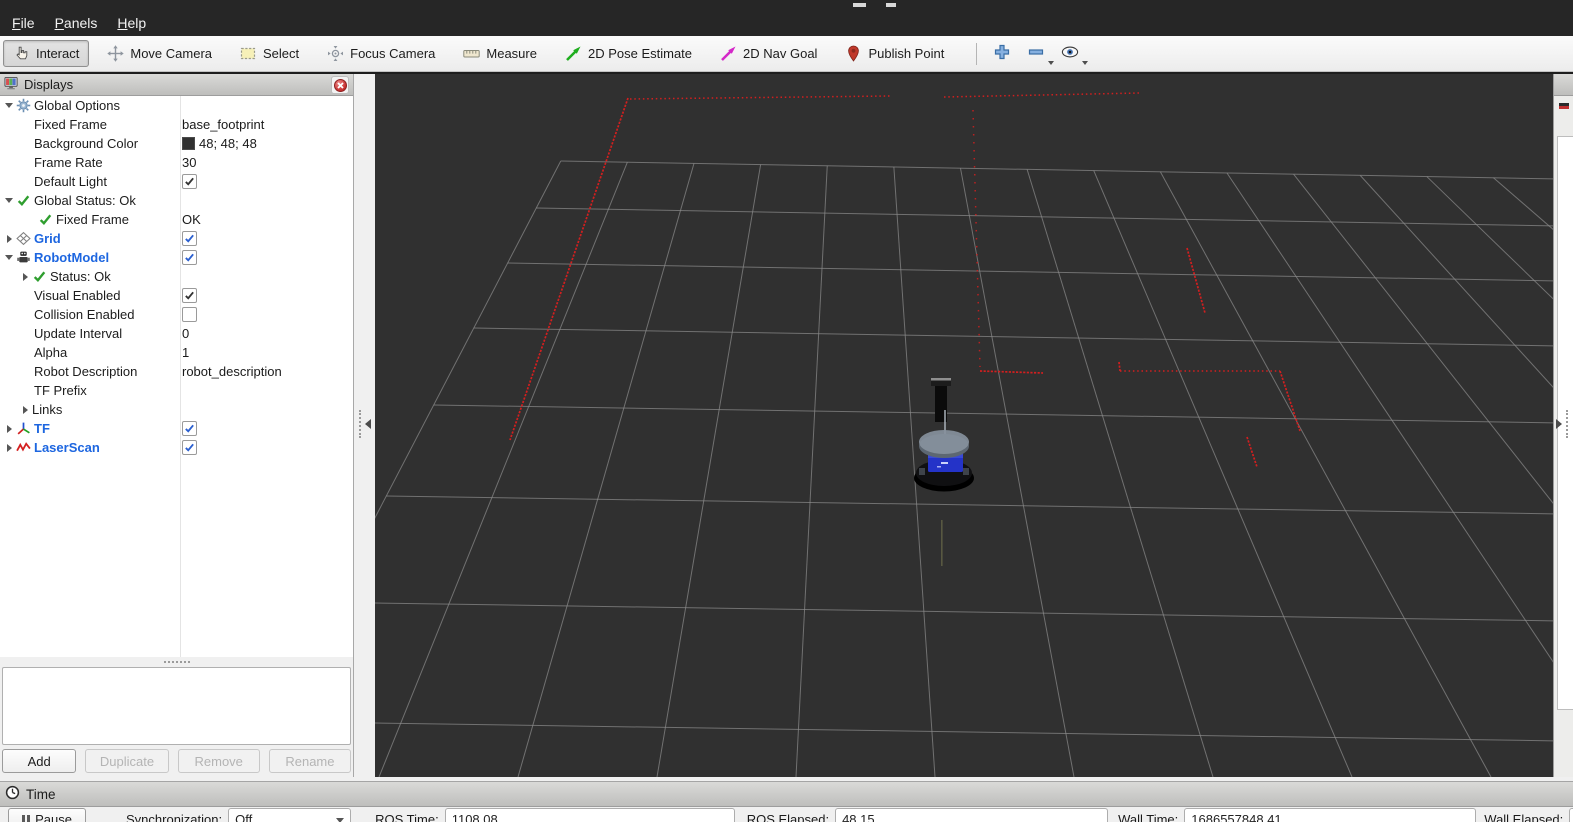 This screenshot has height=822, width=1573. Describe the element at coordinates (176, 371) in the screenshot. I see `tree-row-robot-description: Robot Description robot_description` at that location.